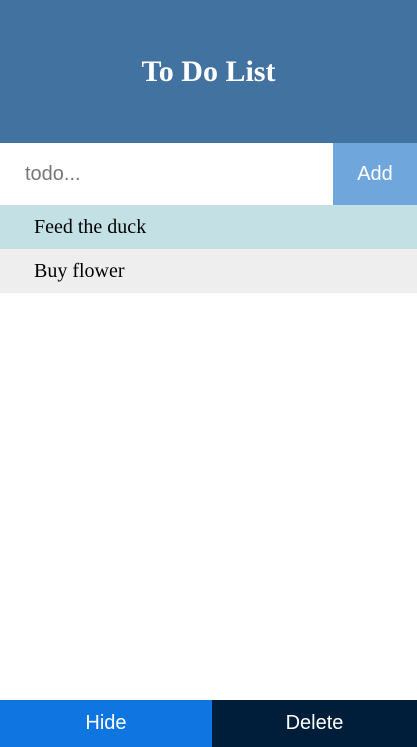 Image resolution: width=417 pixels, height=747 pixels. Describe the element at coordinates (375, 174) in the screenshot. I see `add-button: Add` at that location.